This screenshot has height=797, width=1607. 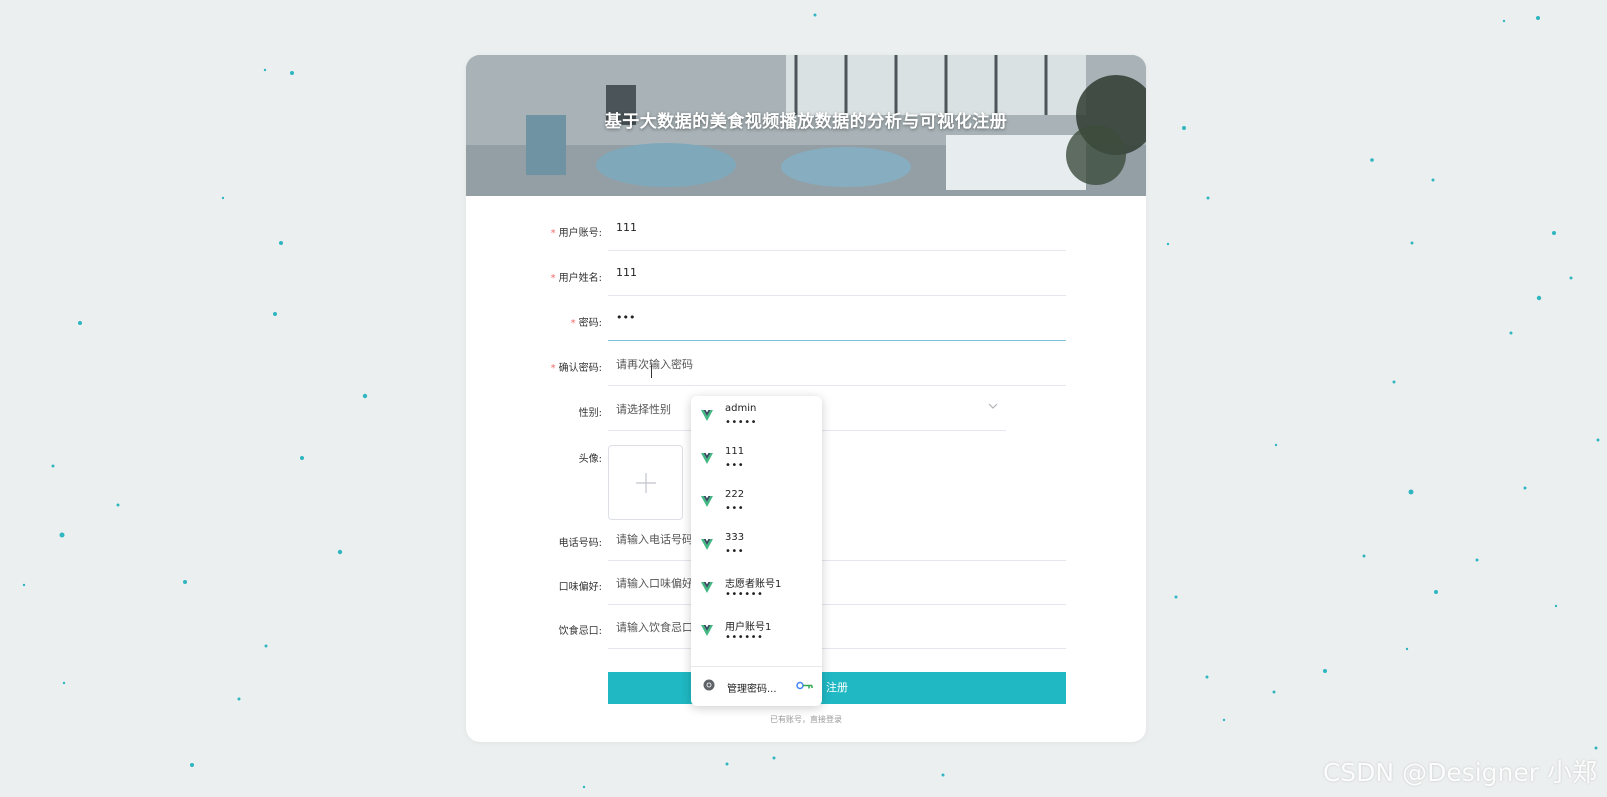 I want to click on password-input: •••, so click(x=837, y=319).